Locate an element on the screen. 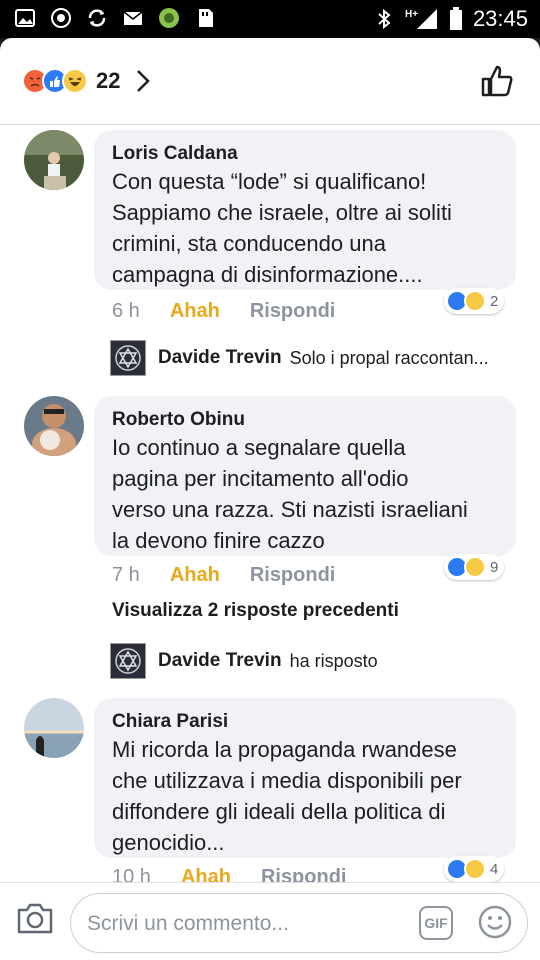  reply-text: ha risposto is located at coordinates (333, 660).